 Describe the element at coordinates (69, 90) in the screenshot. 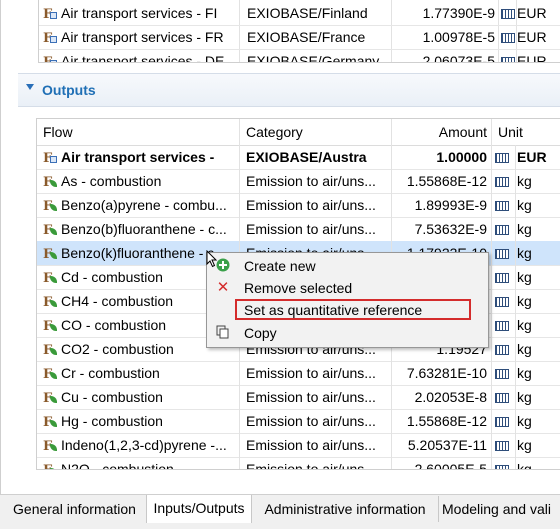

I see `outputs-section-title: Outputs` at that location.